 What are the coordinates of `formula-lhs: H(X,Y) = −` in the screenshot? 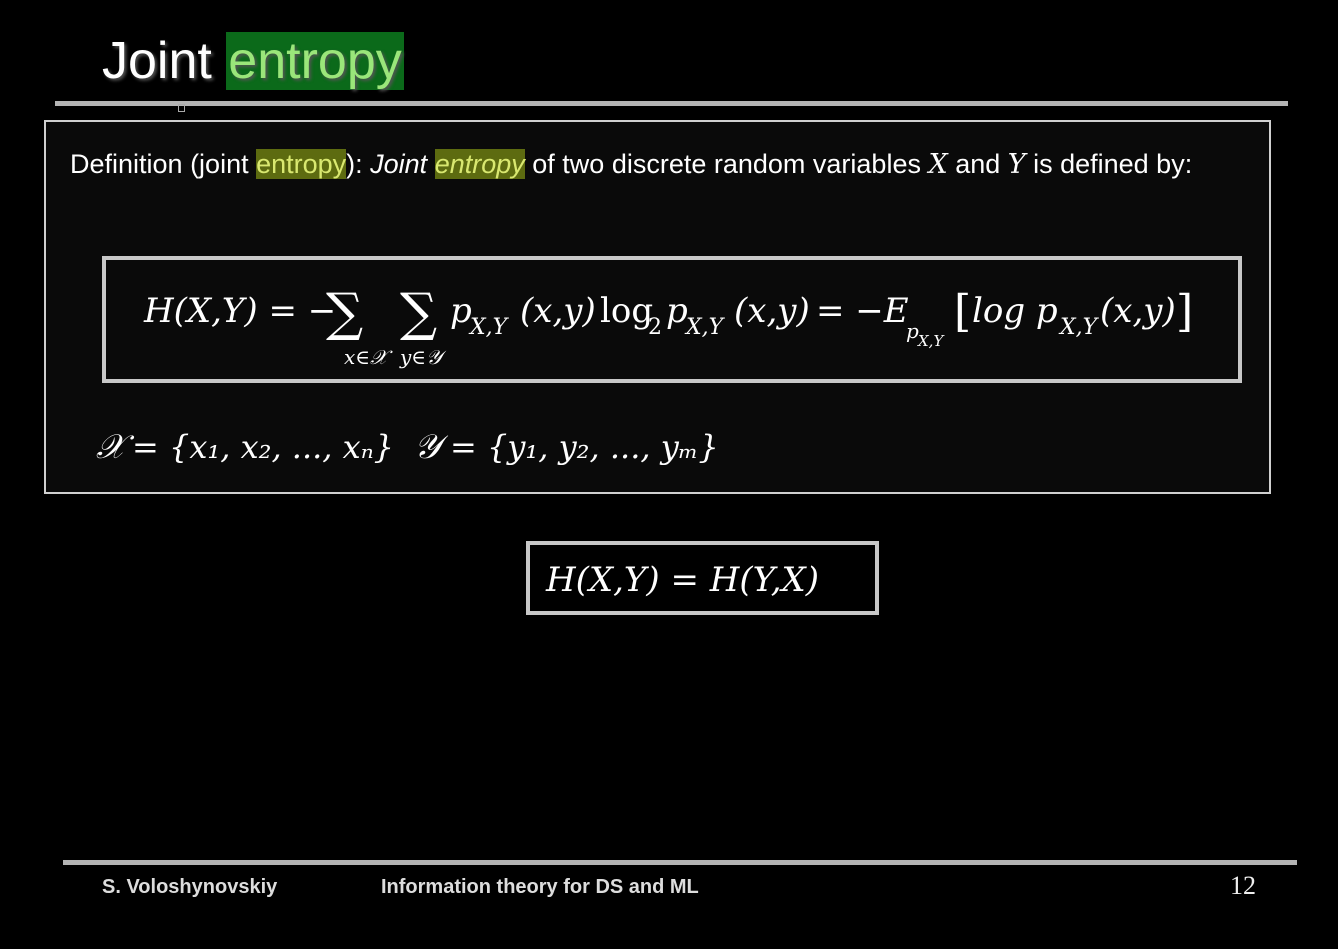 It's located at (239, 311).